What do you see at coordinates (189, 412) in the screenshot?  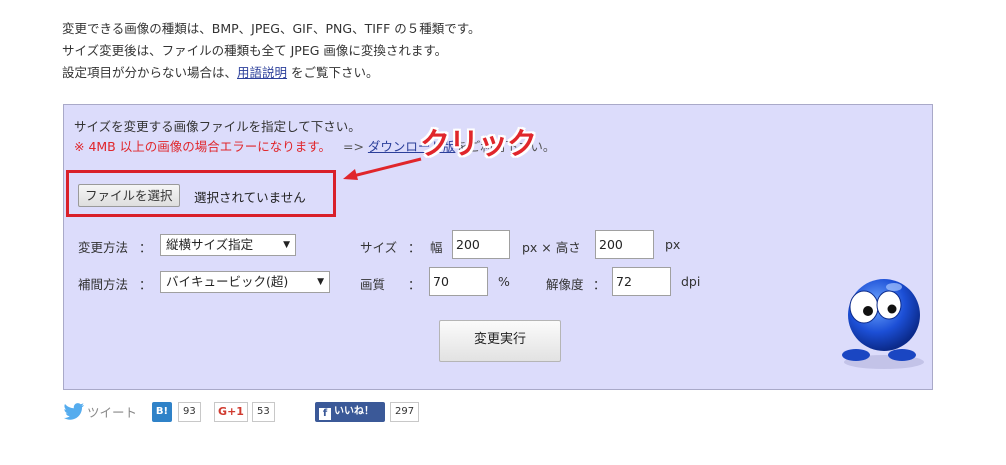 I see `hatena-count: 93` at bounding box center [189, 412].